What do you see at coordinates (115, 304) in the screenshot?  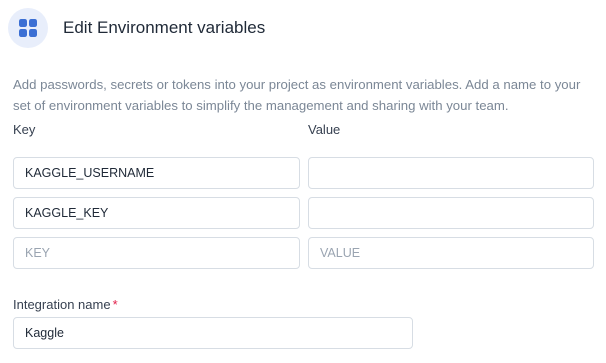 I see `required-marker: *` at bounding box center [115, 304].